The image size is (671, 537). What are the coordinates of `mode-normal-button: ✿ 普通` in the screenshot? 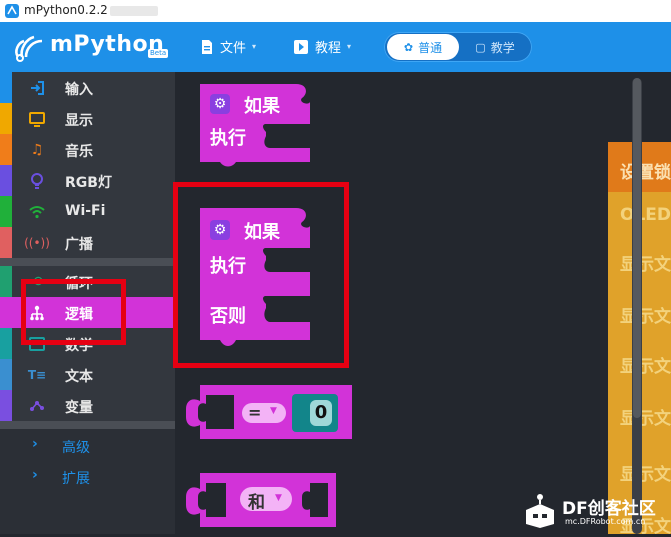 It's located at (423, 47).